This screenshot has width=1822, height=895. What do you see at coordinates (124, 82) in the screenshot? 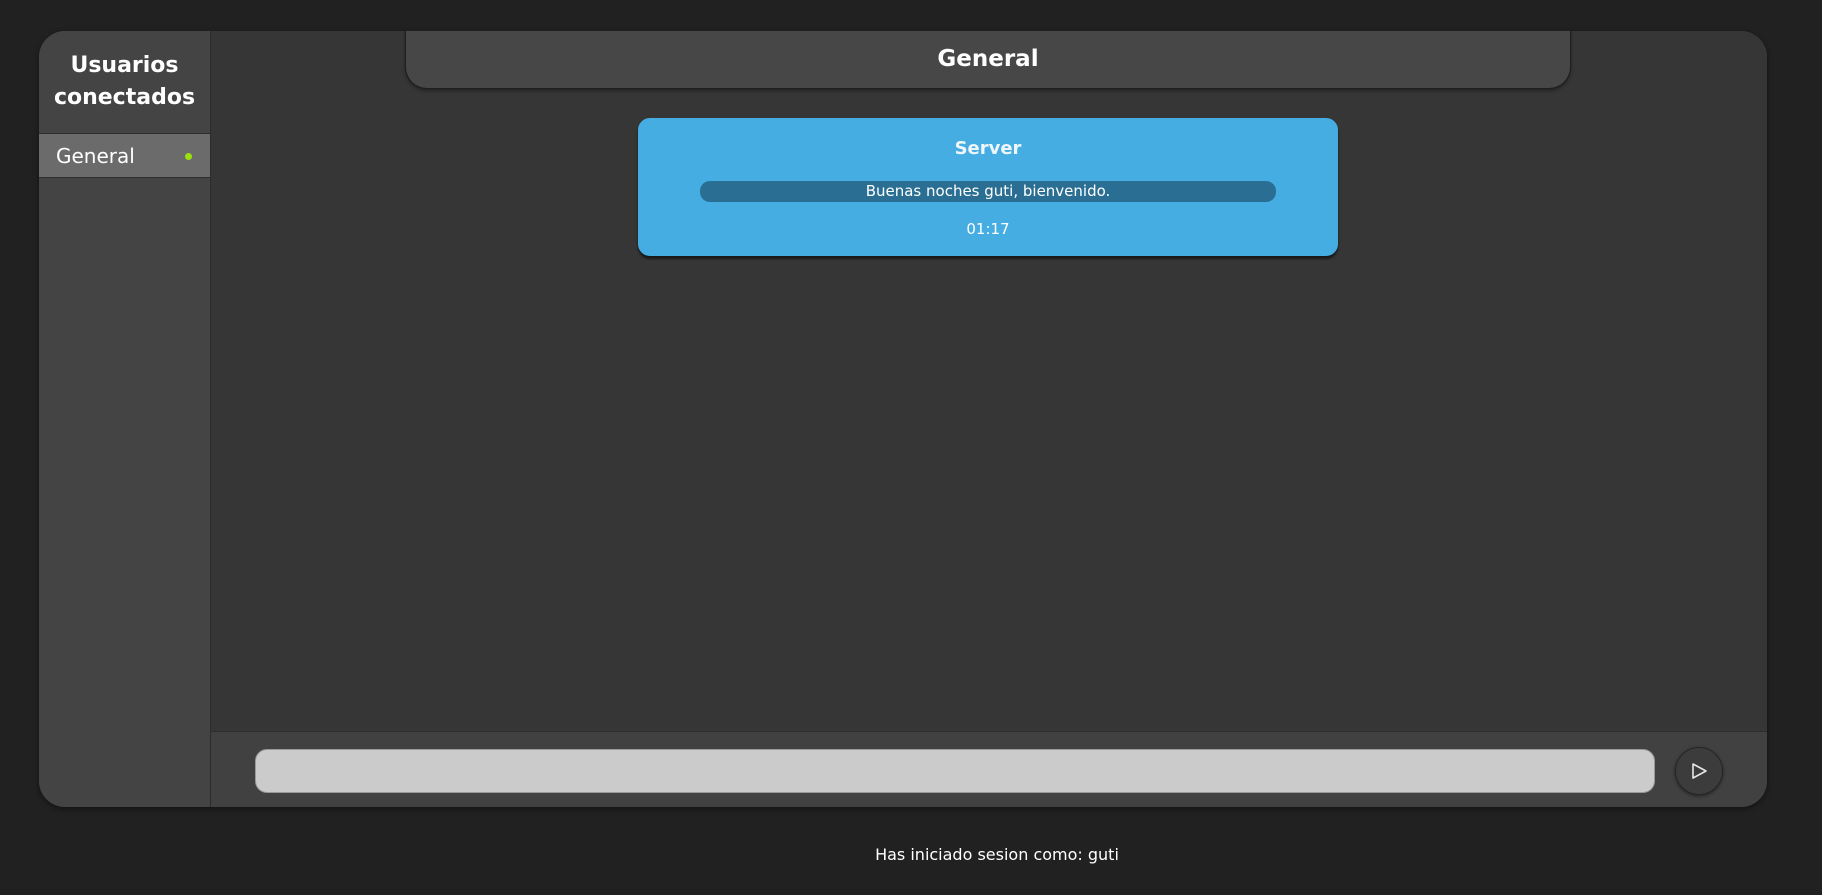
I see `sidebar-title: Usuarios conectados` at bounding box center [124, 82].